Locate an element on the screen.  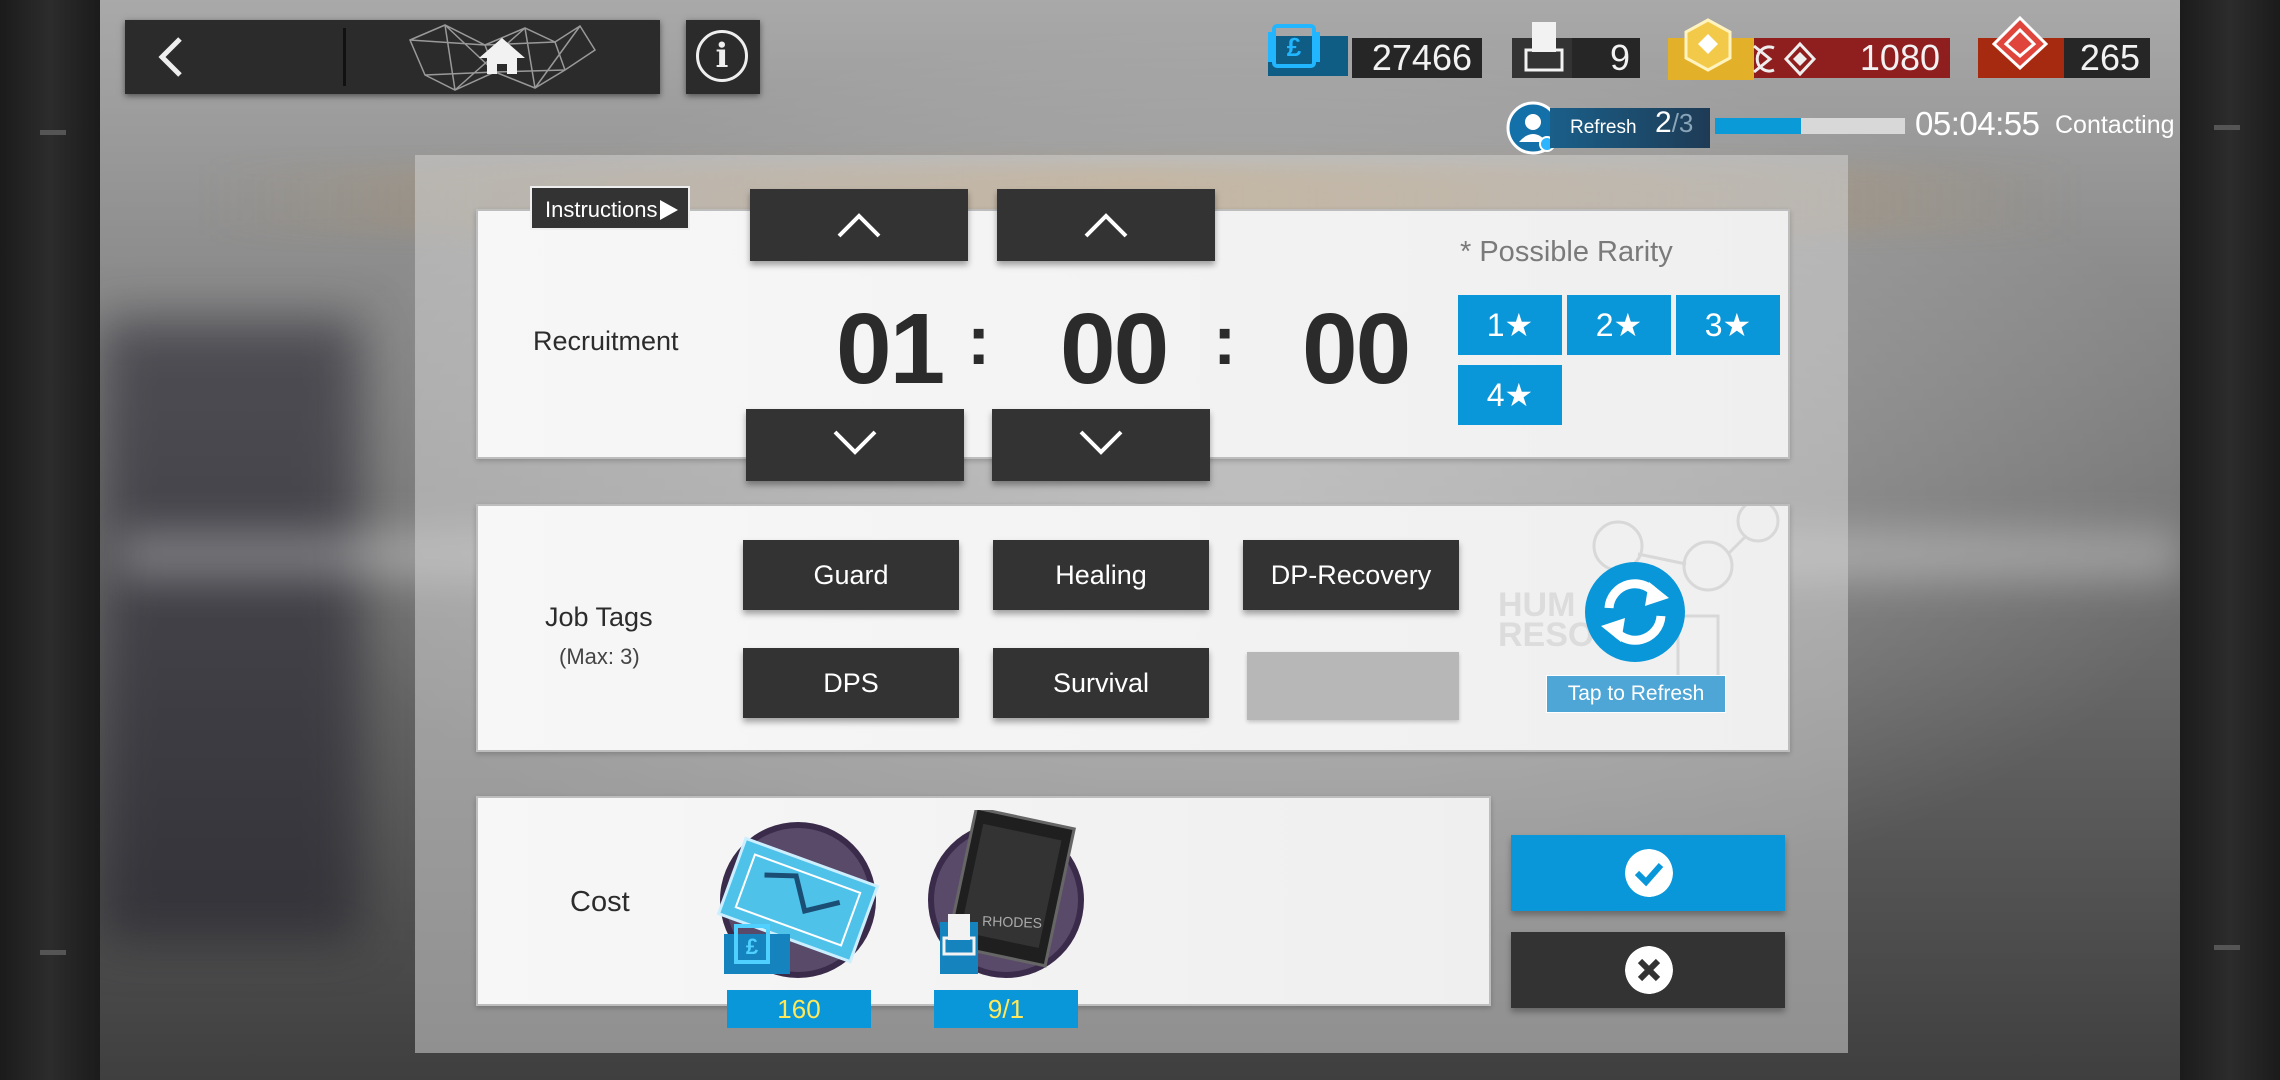
cancel-button is located at coordinates (1648, 970).